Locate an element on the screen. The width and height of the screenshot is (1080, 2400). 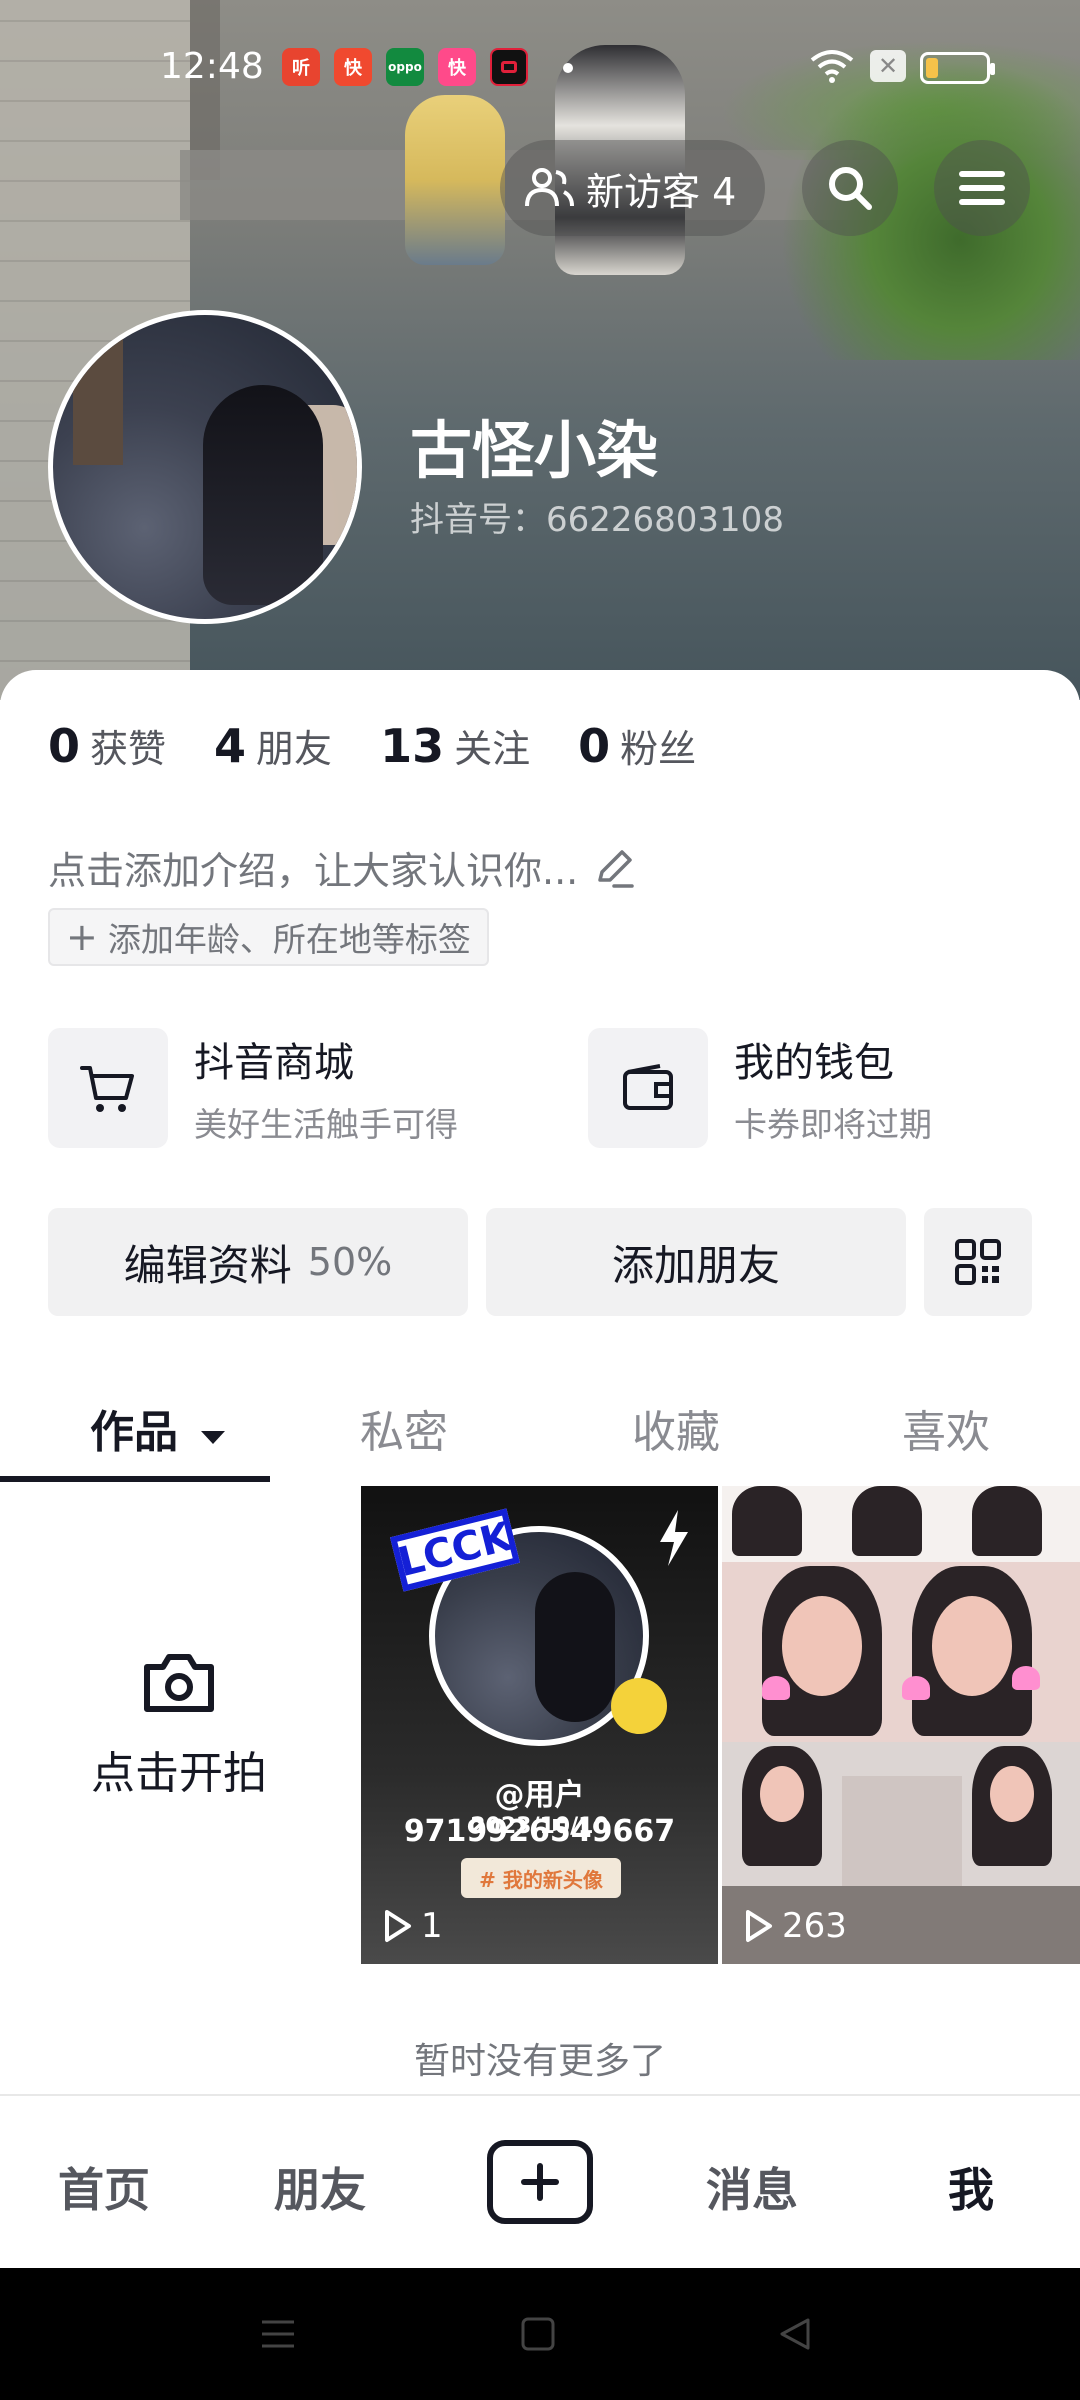
tab-likes: 喜欢 is located at coordinates (946, 1428).